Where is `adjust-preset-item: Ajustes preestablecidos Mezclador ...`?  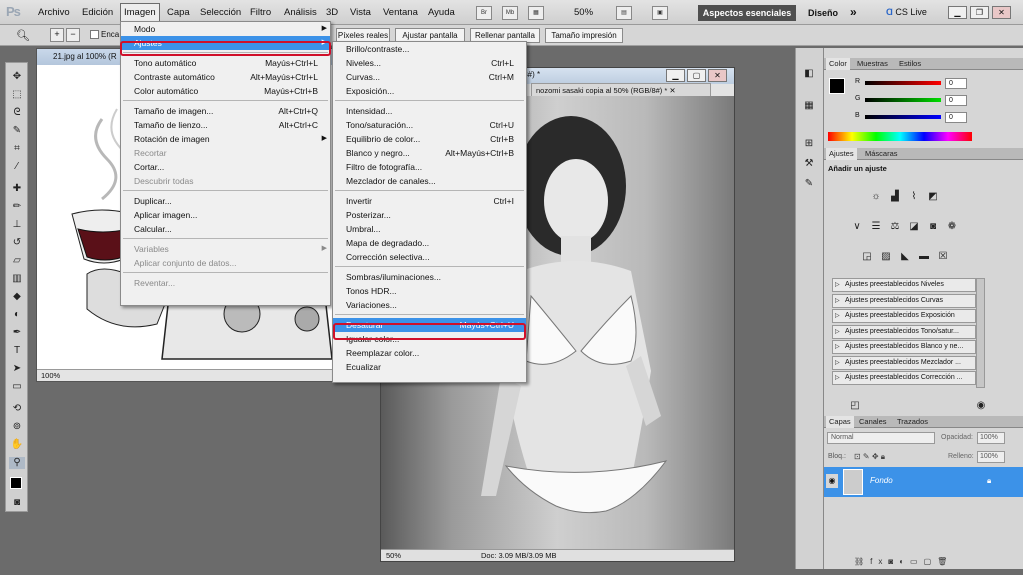
adjust-preset-item: Ajustes preestablecidos Mezclador ... is located at coordinates (904, 362).